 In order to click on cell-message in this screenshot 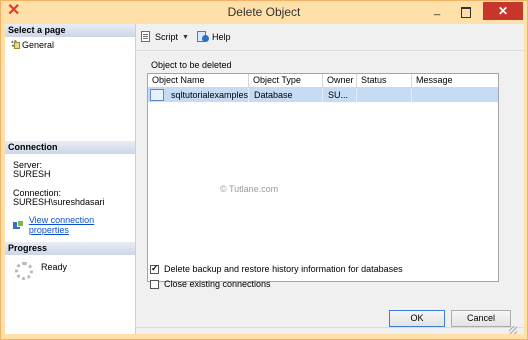, I will do `click(455, 95)`.